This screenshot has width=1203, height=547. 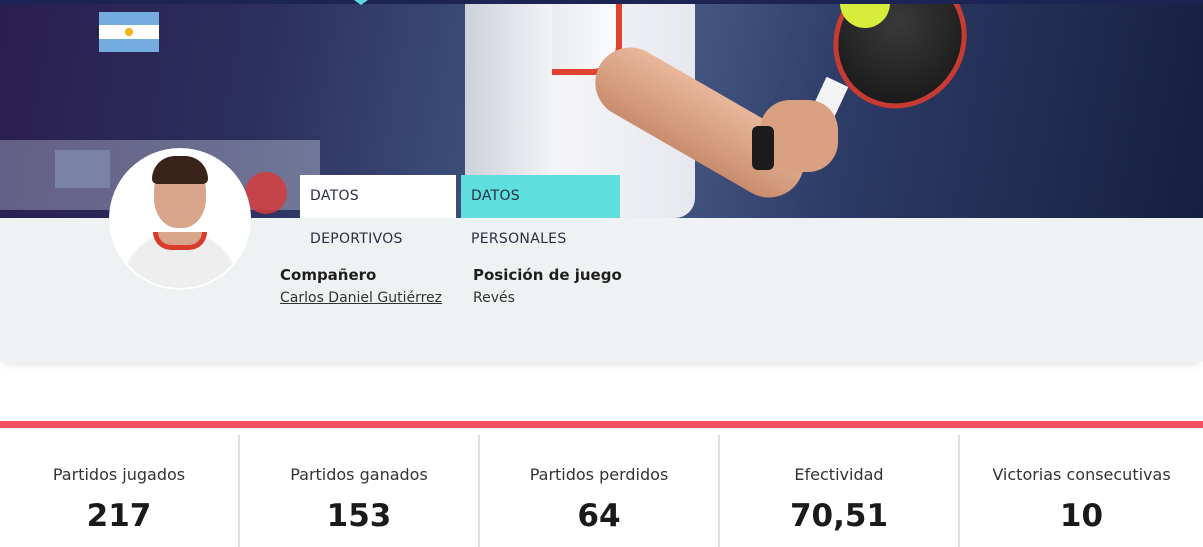 I want to click on tab-datos-personales: DATOS PERSONALES, so click(x=540, y=211).